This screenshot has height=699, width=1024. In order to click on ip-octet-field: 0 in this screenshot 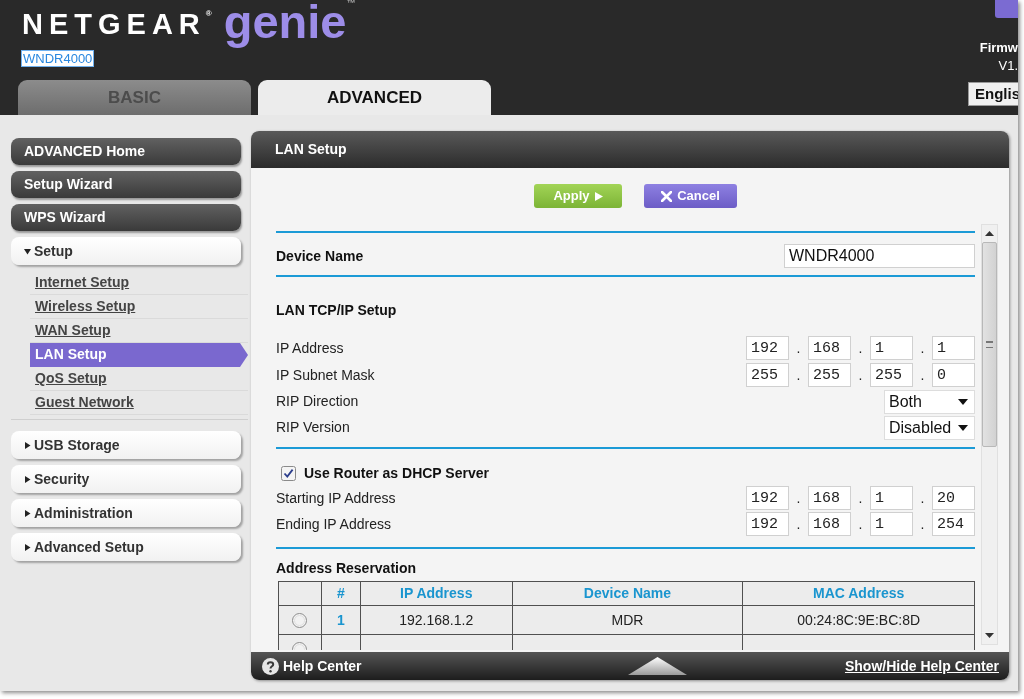, I will do `click(953, 375)`.